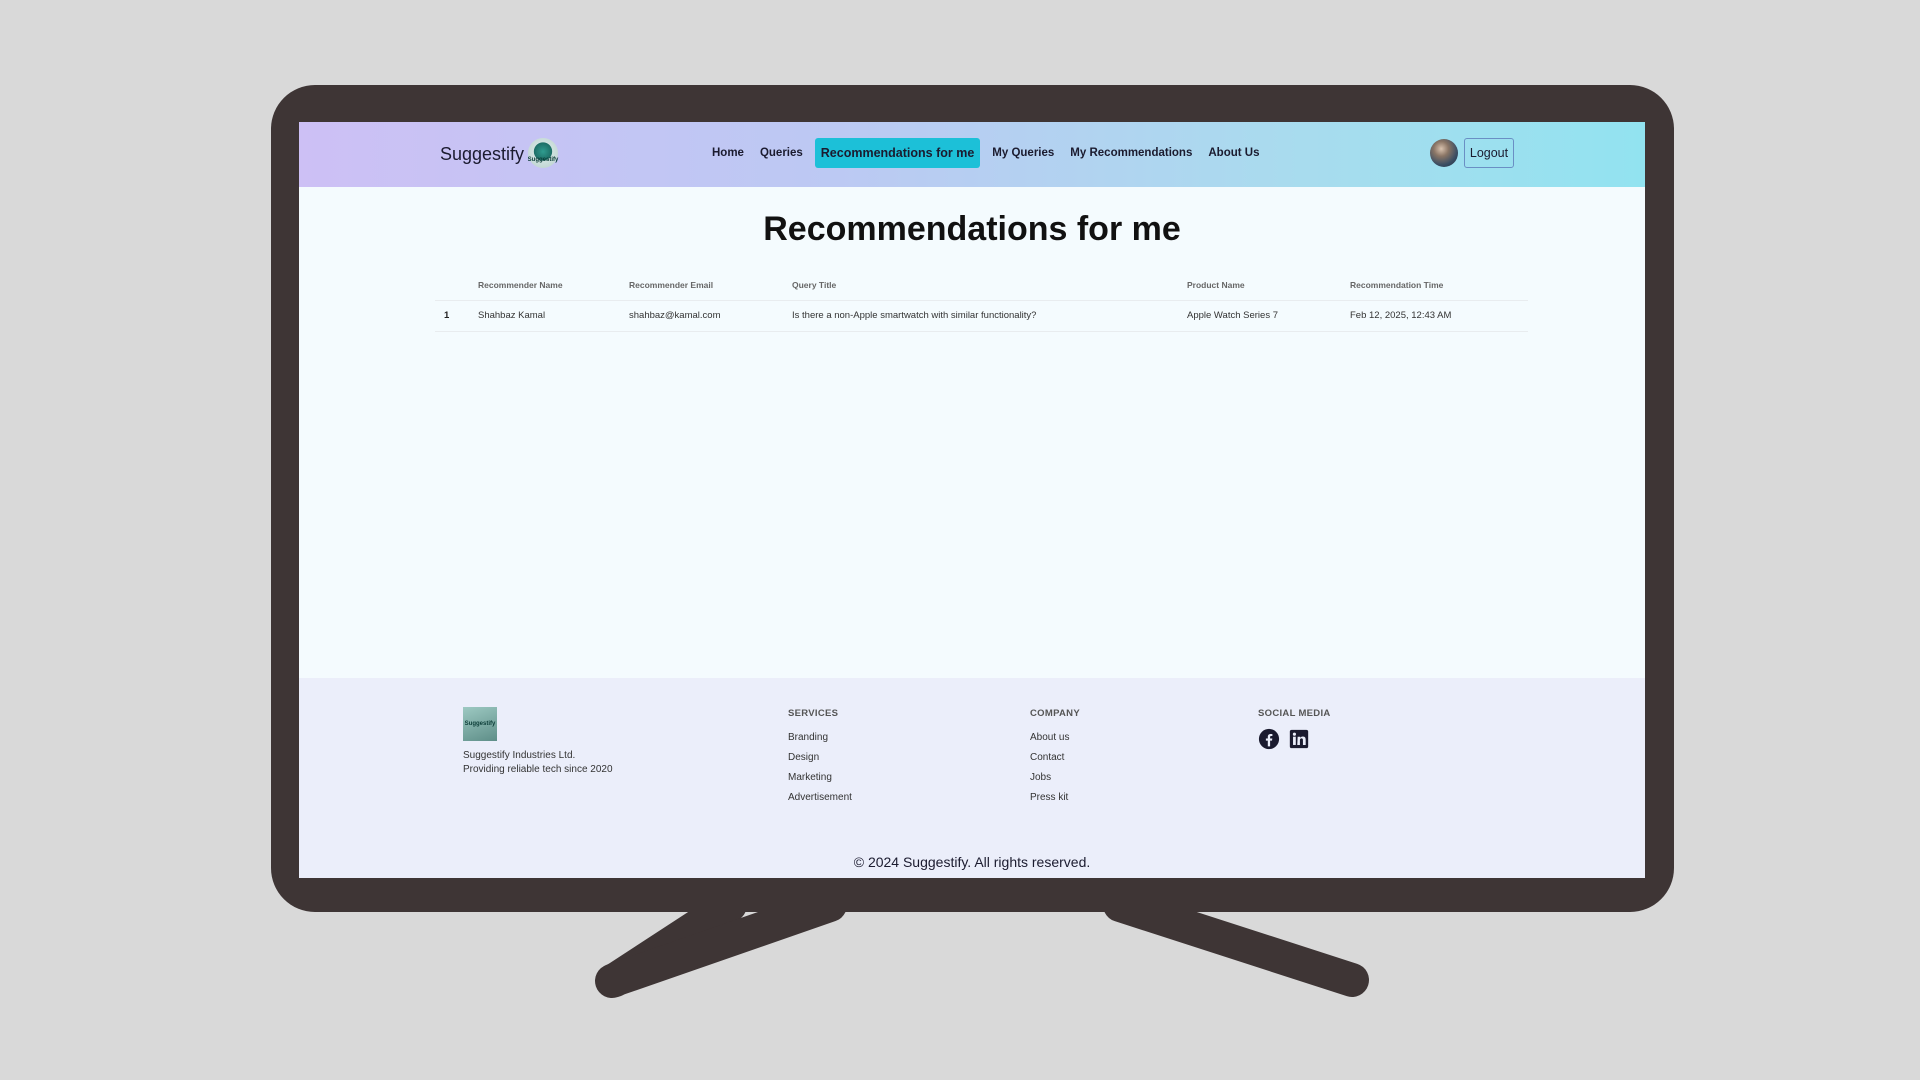 Image resolution: width=1920 pixels, height=1080 pixels. I want to click on row-index: 1, so click(447, 315).